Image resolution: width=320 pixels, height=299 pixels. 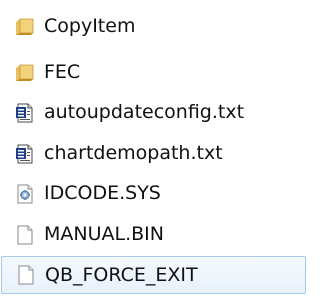 I want to click on system-file-icon, so click(x=25, y=194).